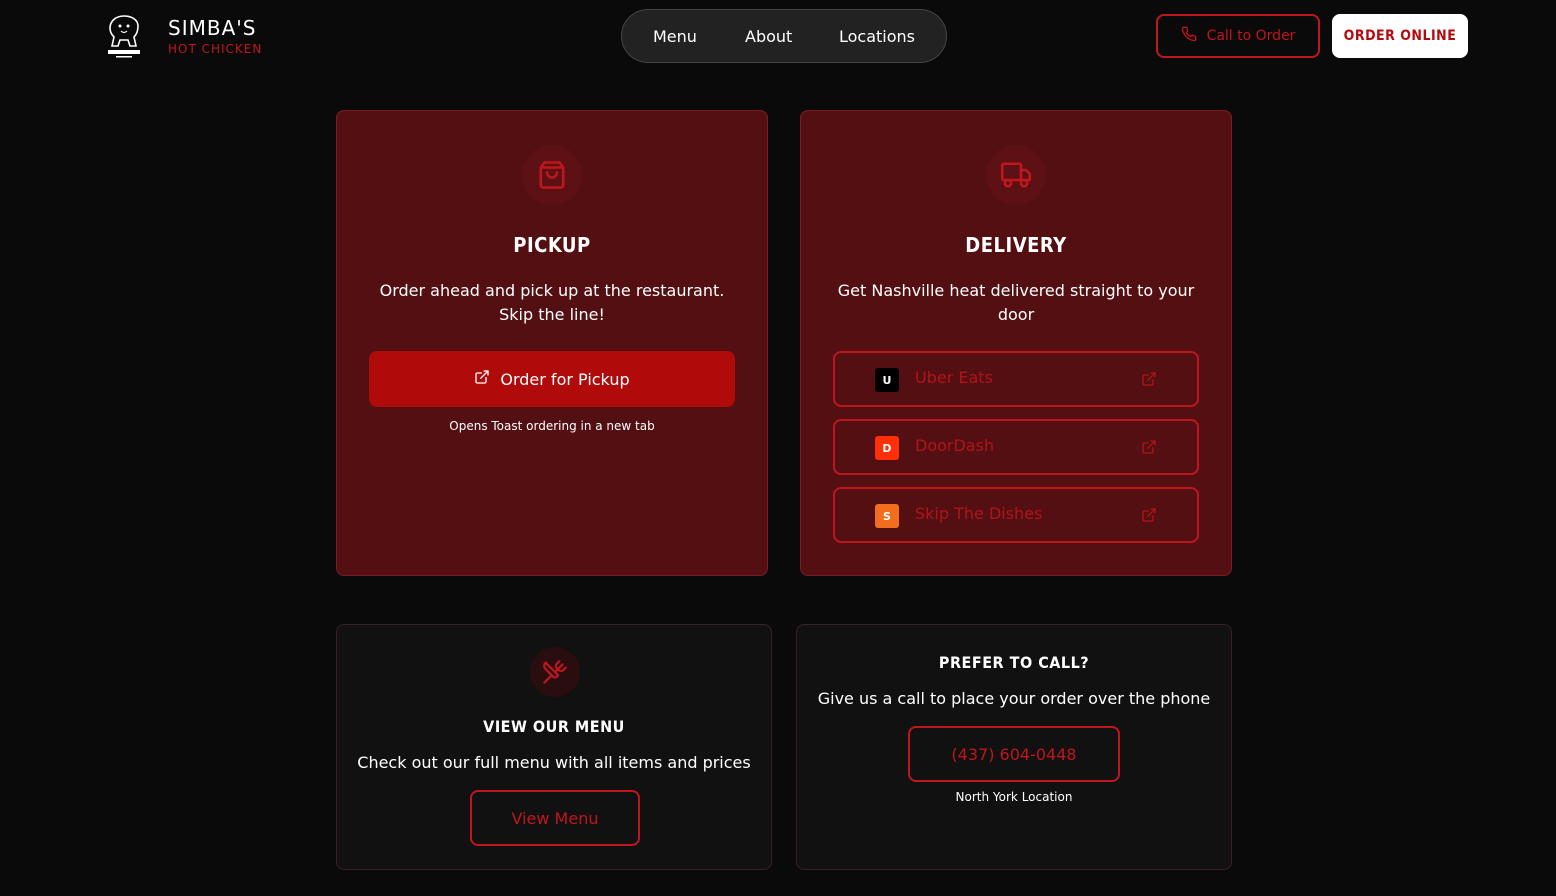  I want to click on brand-subtitle: HOT CHICKEN, so click(215, 49).